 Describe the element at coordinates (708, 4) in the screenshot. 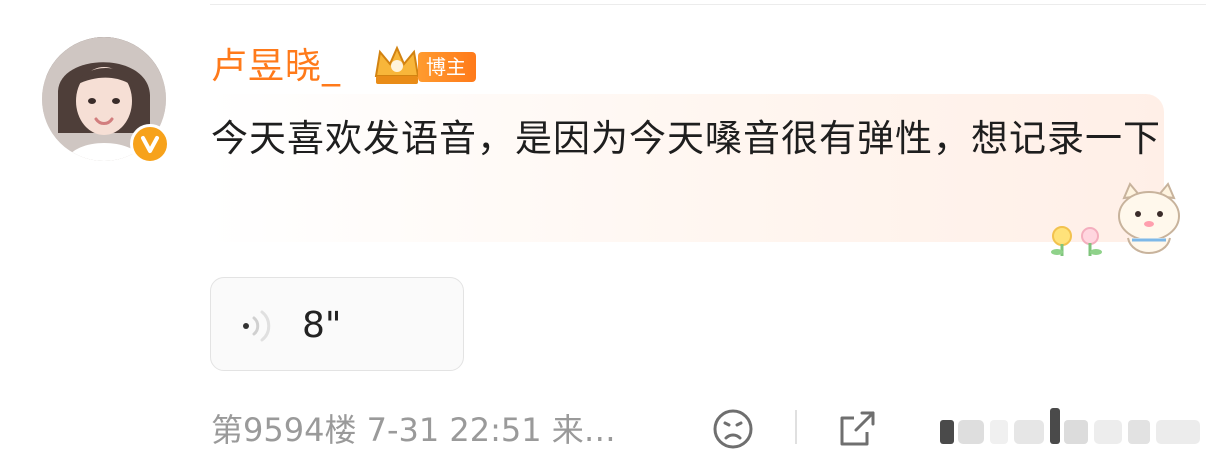

I see `top-divider` at that location.